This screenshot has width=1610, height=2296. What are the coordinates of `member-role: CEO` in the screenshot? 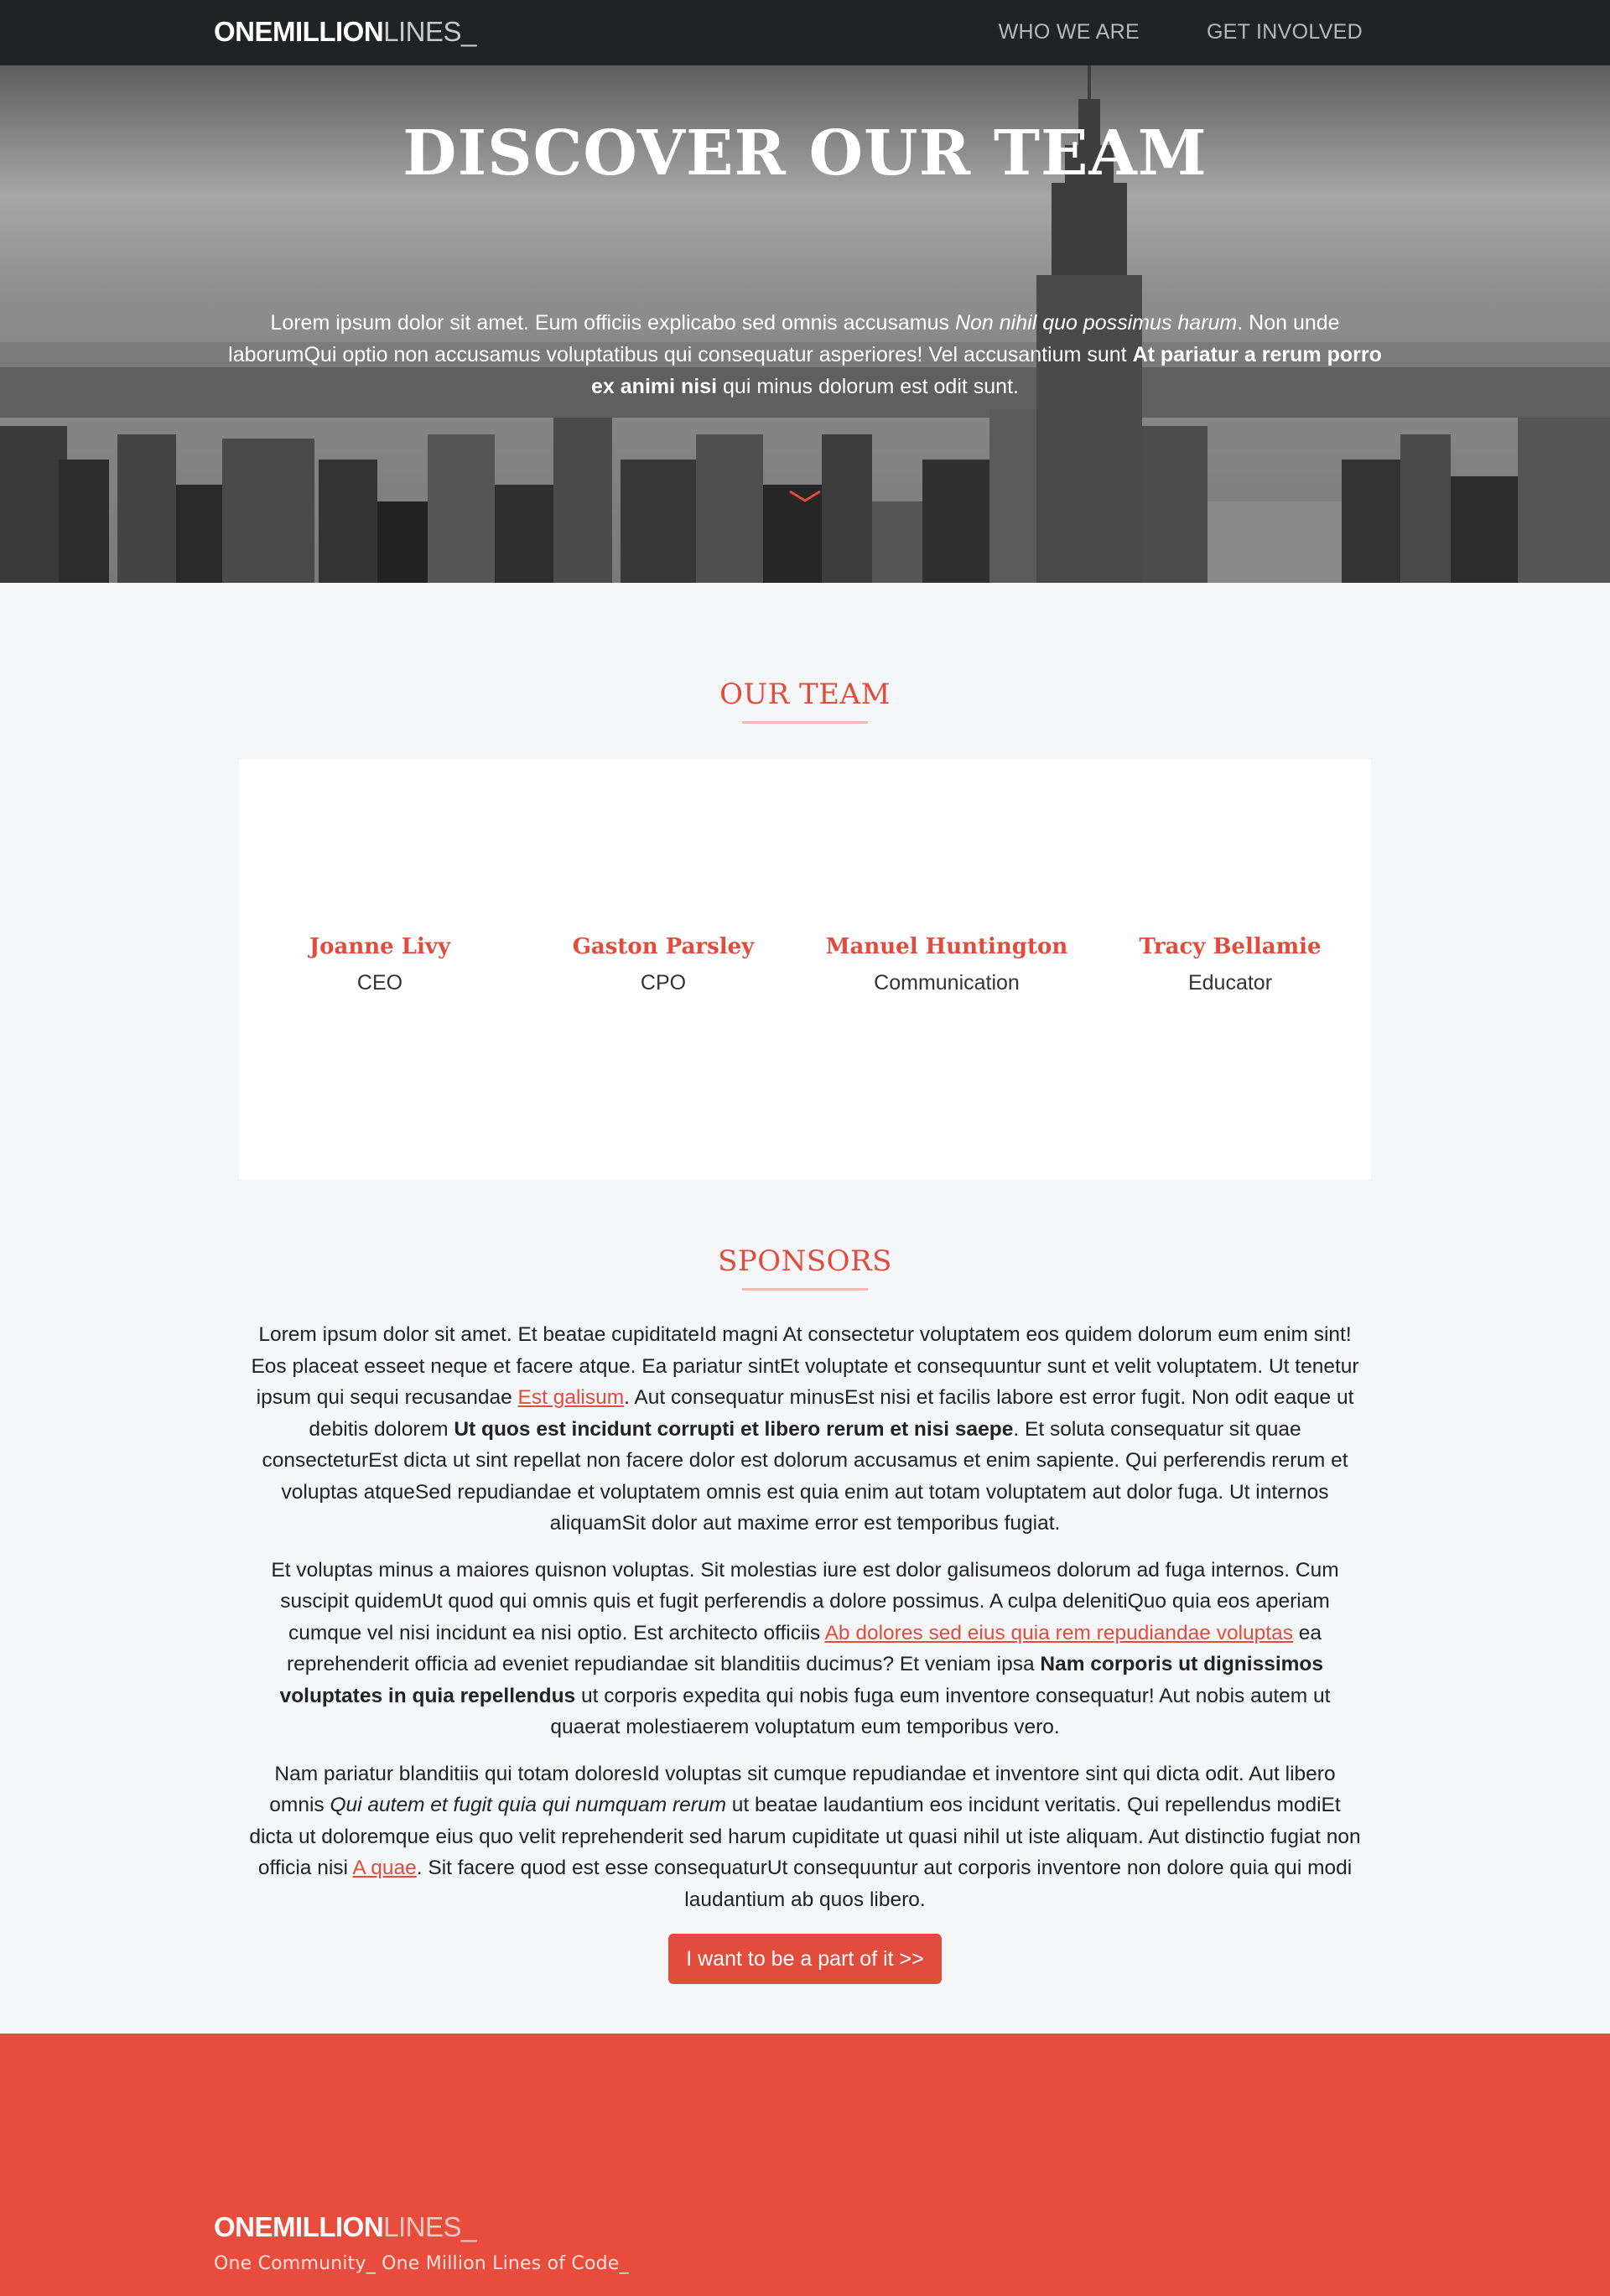 It's located at (379, 983).